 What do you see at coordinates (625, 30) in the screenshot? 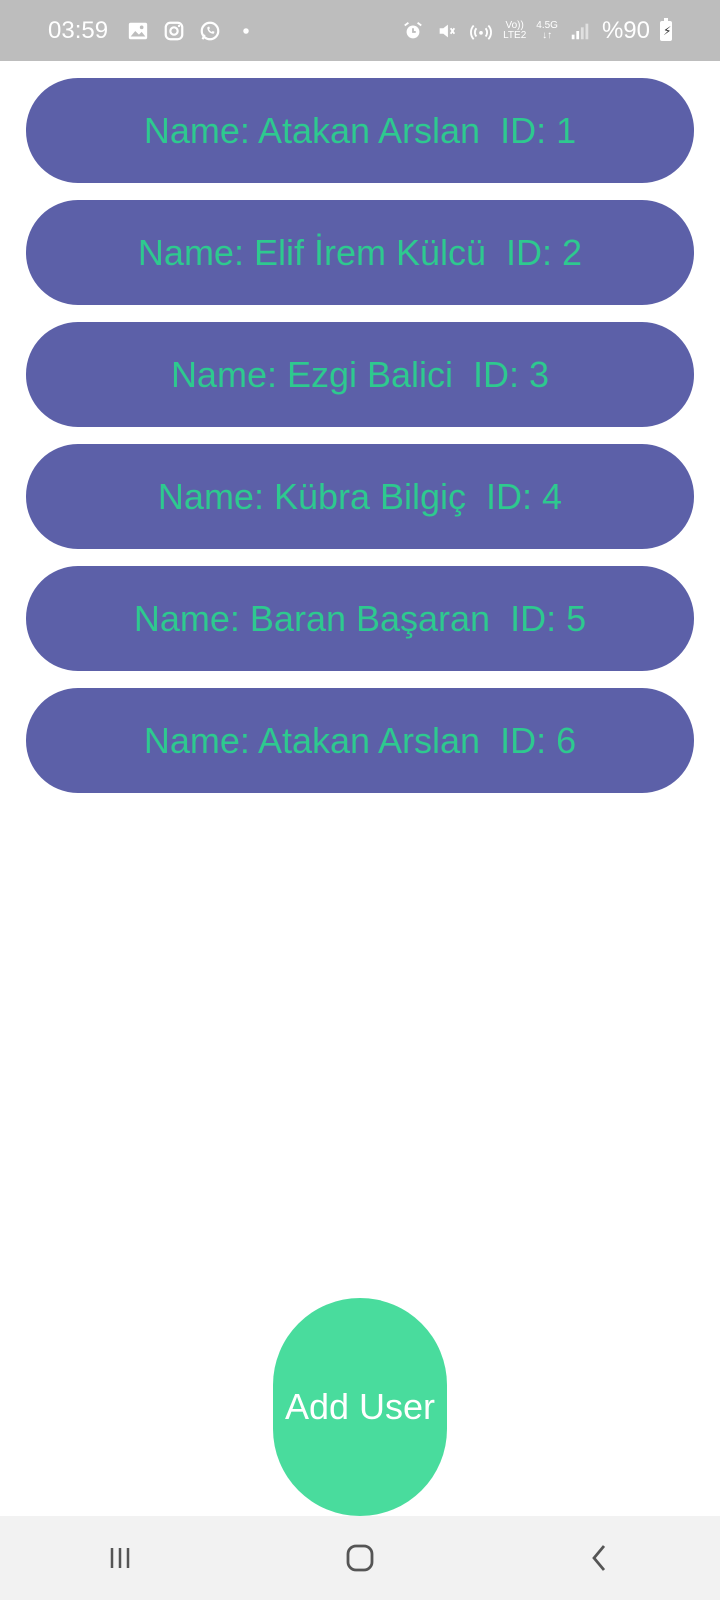
I see `battery-percent: %90` at bounding box center [625, 30].